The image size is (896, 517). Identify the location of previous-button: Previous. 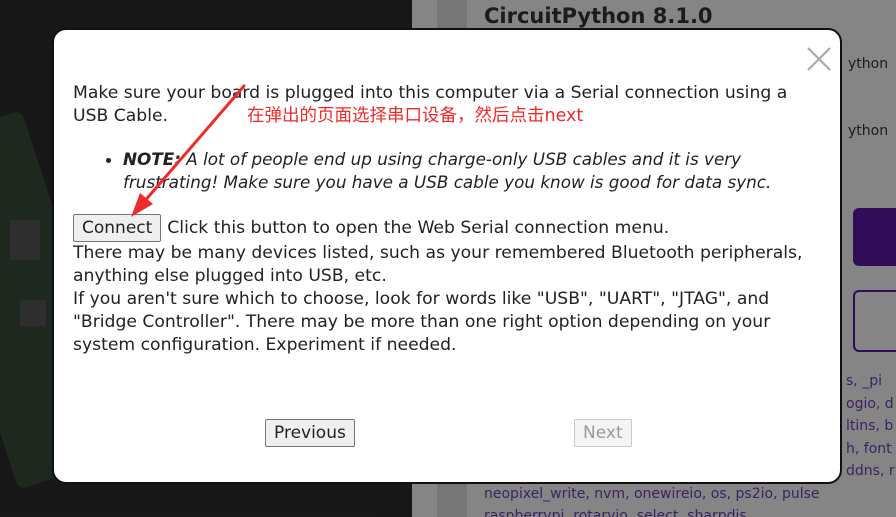
(310, 433).